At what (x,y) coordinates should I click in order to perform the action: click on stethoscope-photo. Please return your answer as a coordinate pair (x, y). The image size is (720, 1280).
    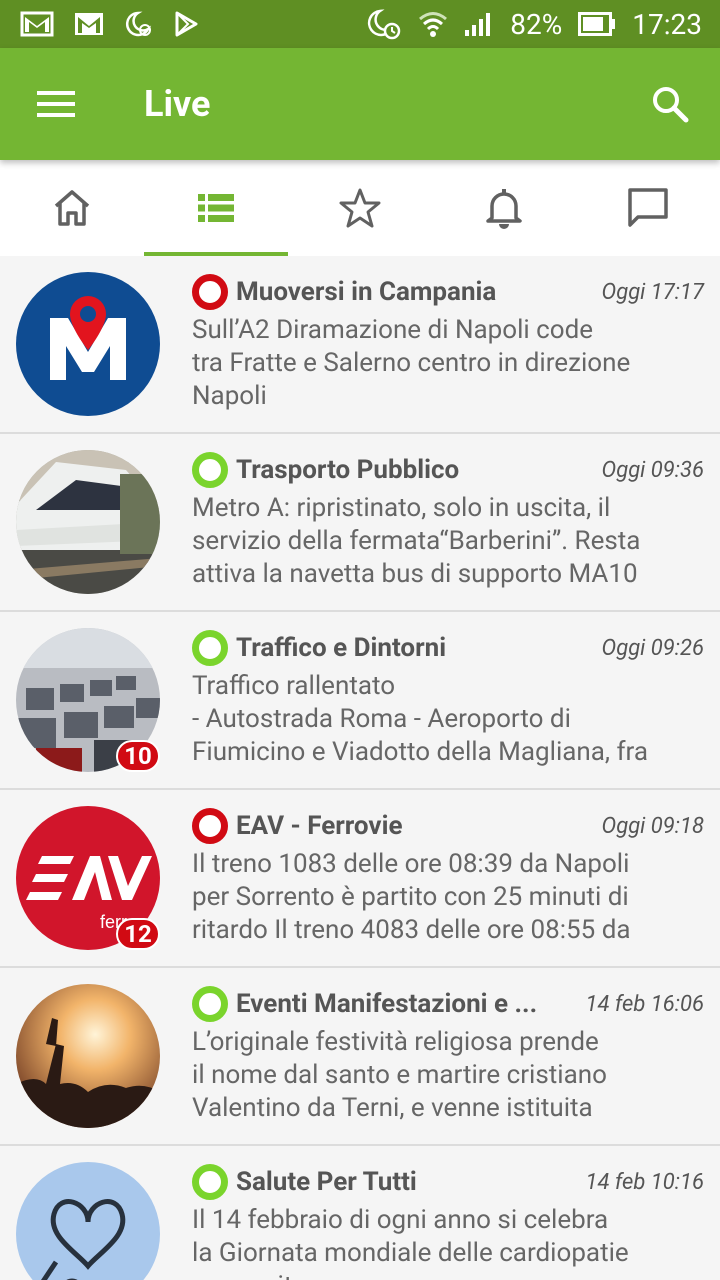
    Looking at the image, I should click on (88, 1221).